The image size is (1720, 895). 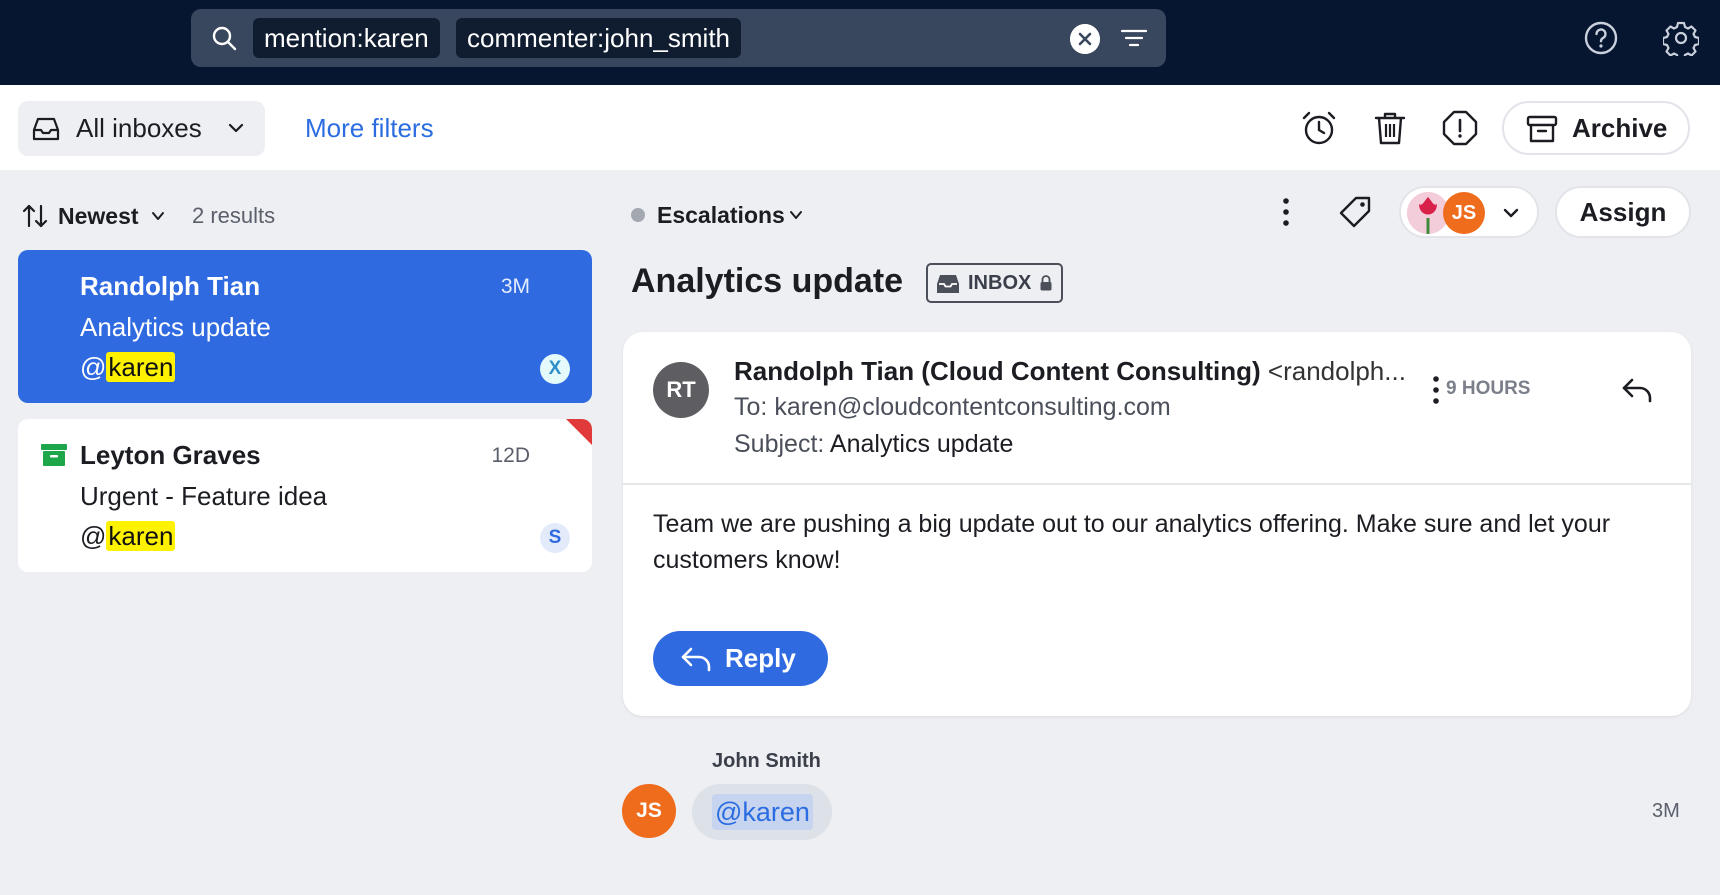 What do you see at coordinates (98, 216) in the screenshot?
I see `sort-selector: Newest` at bounding box center [98, 216].